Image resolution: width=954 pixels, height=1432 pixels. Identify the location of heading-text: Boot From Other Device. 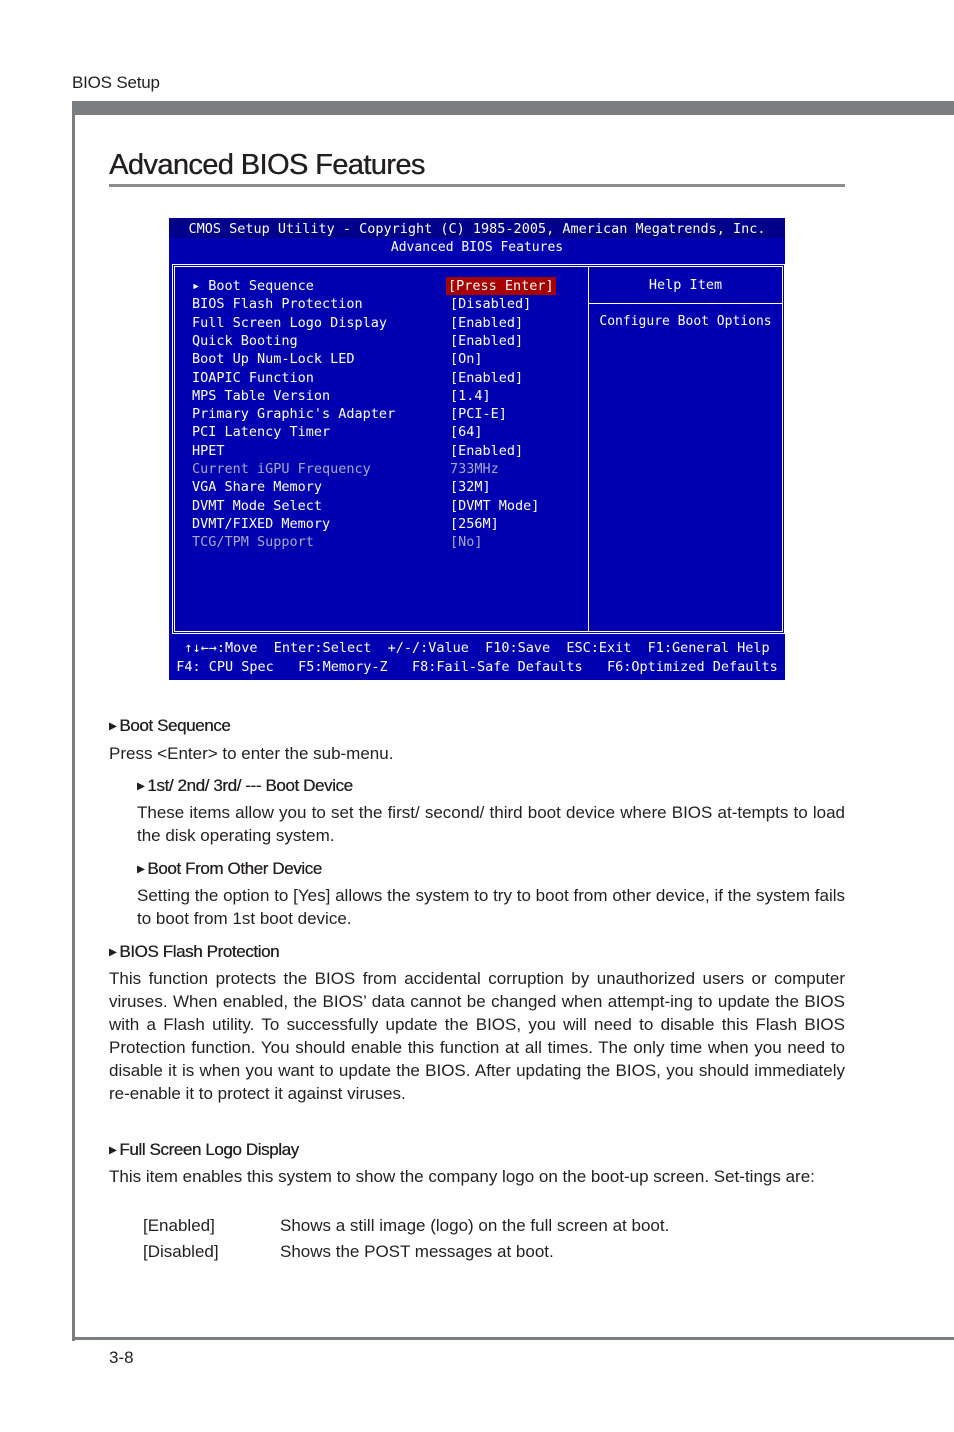
(234, 868).